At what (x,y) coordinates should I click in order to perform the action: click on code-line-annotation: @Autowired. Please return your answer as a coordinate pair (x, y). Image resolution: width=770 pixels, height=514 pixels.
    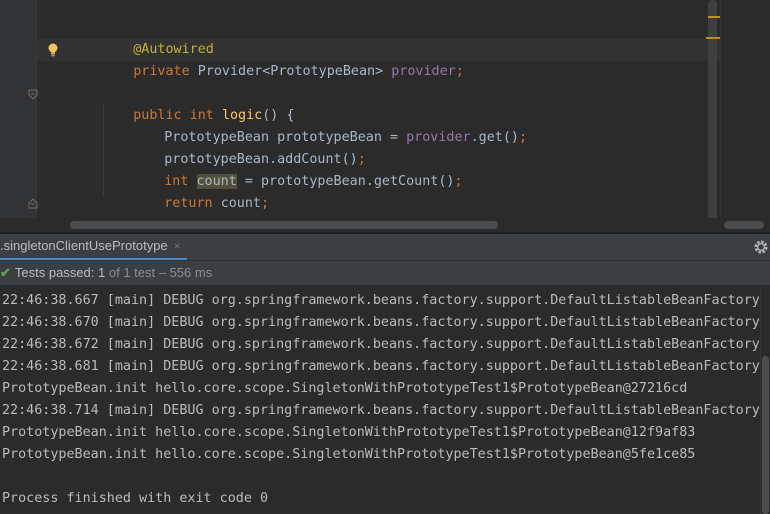
    Looking at the image, I should click on (157, 37).